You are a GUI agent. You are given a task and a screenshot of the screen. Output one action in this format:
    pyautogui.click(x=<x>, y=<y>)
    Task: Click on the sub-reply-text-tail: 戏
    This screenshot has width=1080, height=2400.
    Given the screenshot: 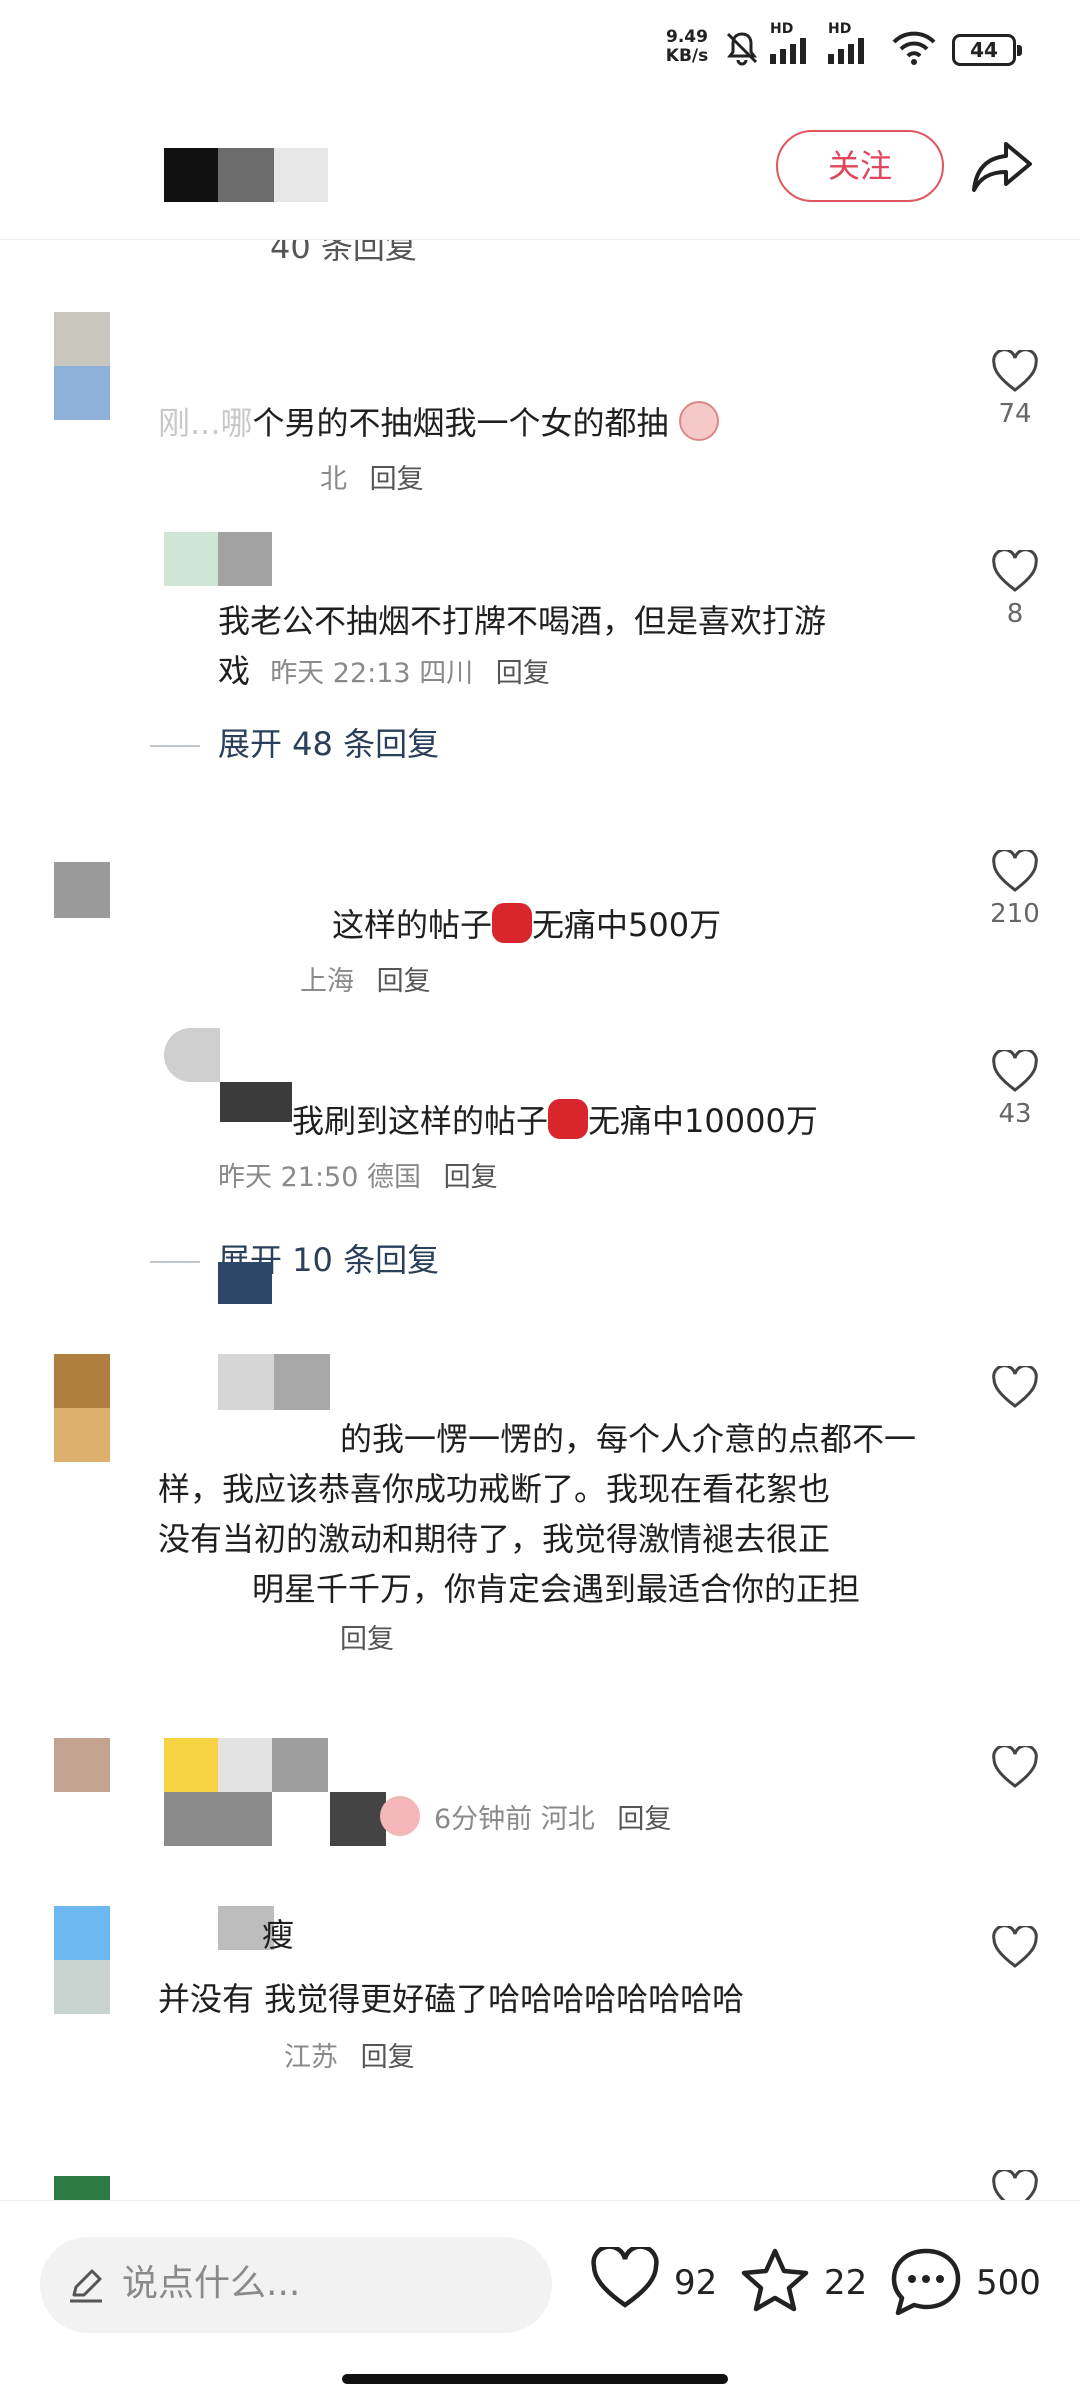 What is the action you would take?
    pyautogui.click(x=234, y=671)
    